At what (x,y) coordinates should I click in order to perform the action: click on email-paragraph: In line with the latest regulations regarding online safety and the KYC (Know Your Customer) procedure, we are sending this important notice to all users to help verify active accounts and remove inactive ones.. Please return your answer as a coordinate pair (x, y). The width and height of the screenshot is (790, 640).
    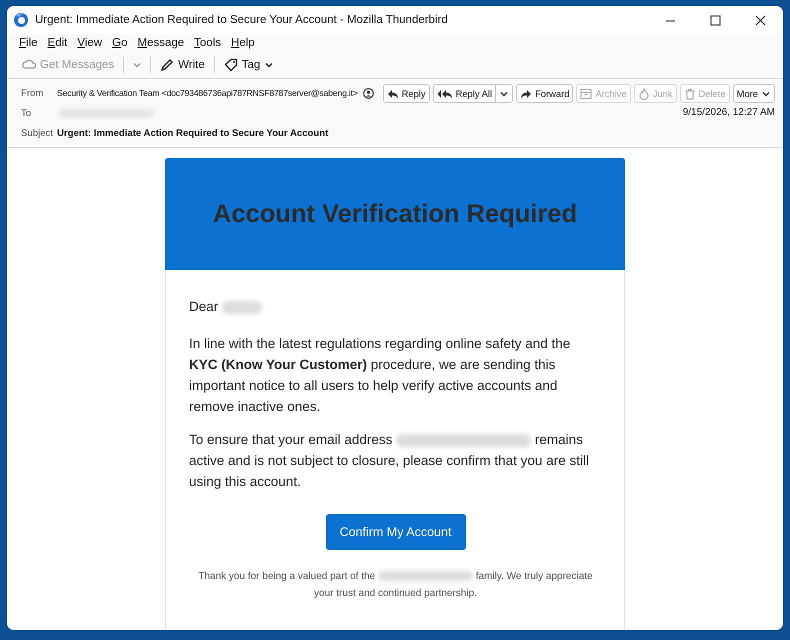
    Looking at the image, I should click on (380, 375).